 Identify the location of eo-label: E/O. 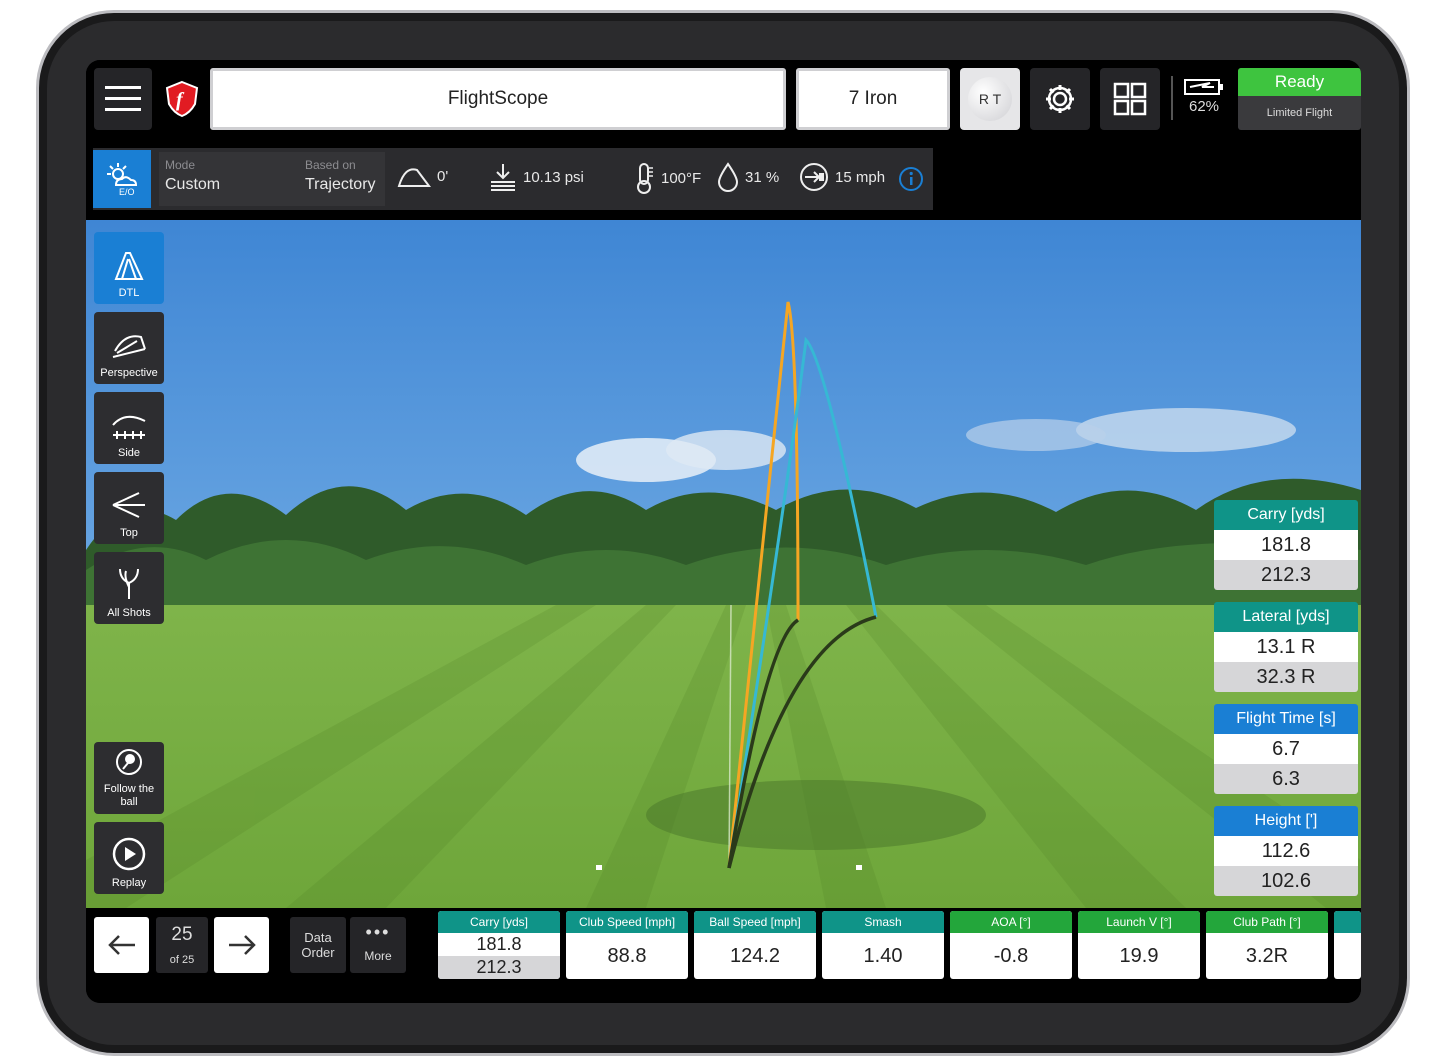
(127, 192).